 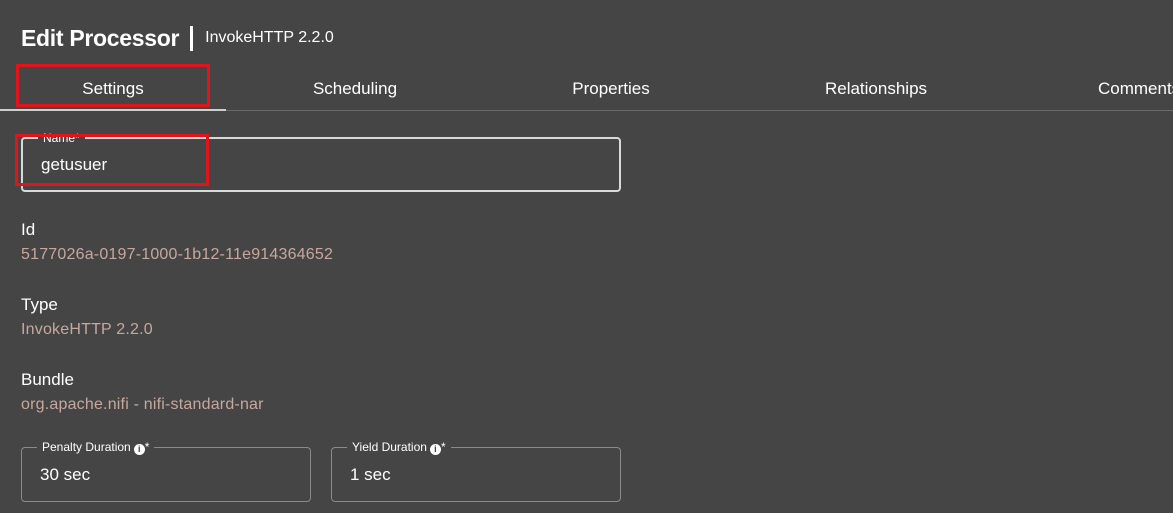 I want to click on tab-relationships: Relationships, so click(x=876, y=89).